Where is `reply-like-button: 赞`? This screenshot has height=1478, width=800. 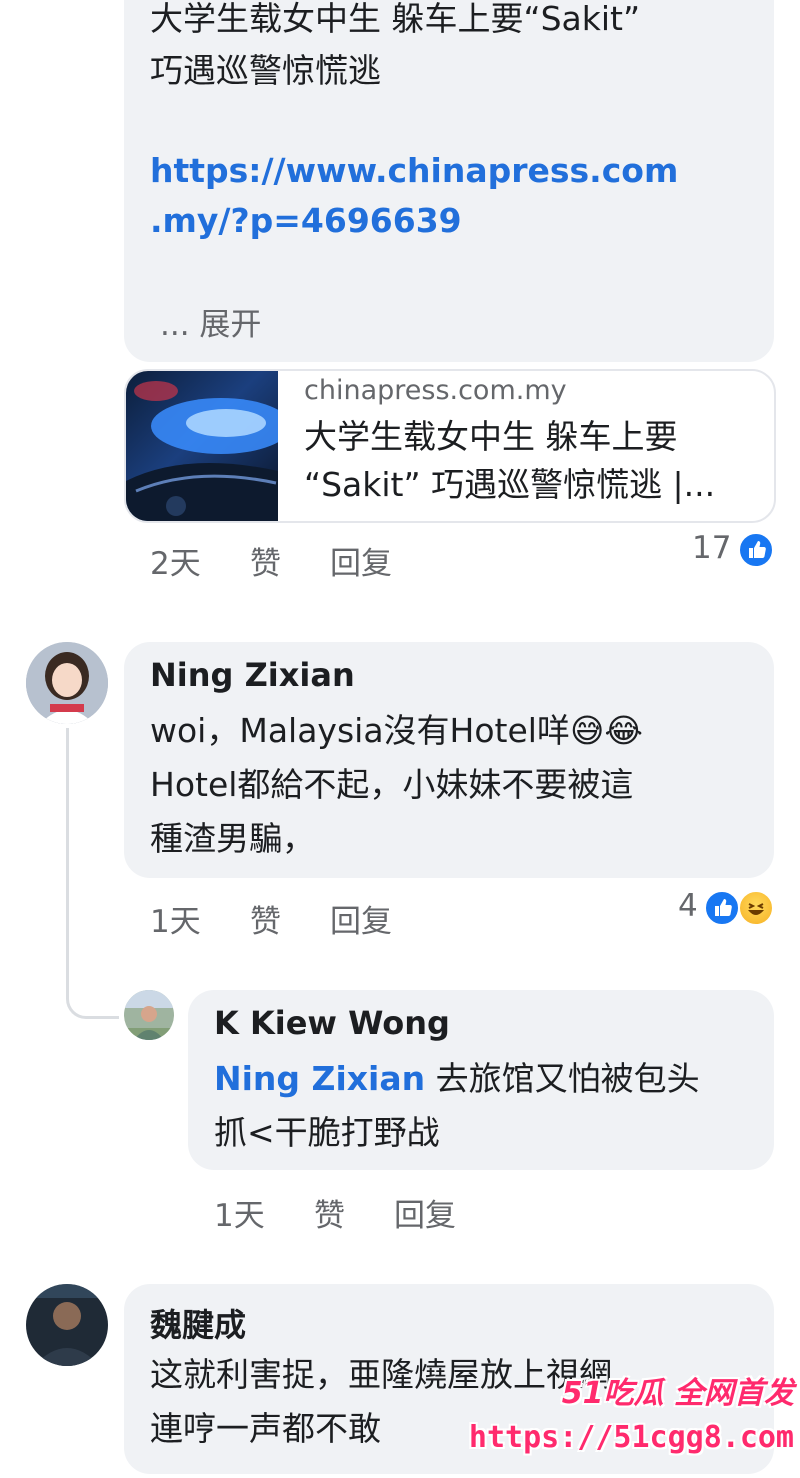
reply-like-button: 赞 is located at coordinates (329, 1212).